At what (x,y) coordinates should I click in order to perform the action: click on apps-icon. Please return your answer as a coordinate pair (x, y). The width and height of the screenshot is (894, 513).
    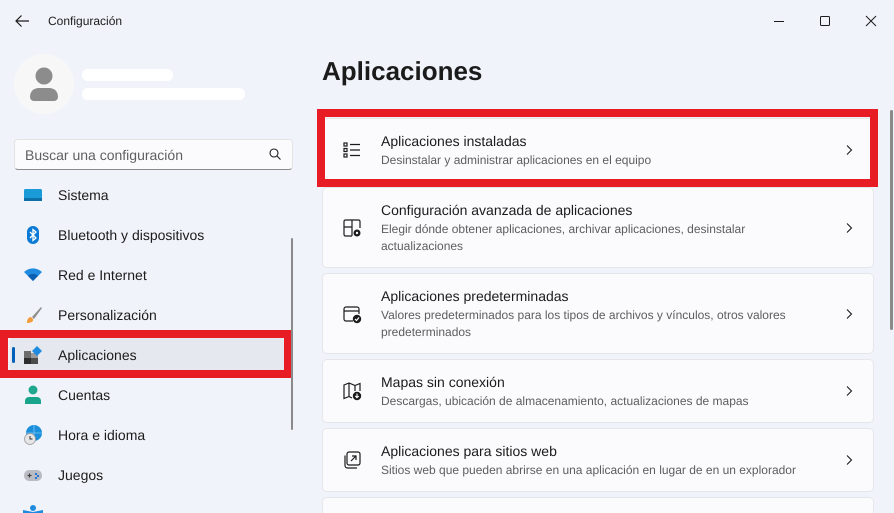
    Looking at the image, I should click on (33, 355).